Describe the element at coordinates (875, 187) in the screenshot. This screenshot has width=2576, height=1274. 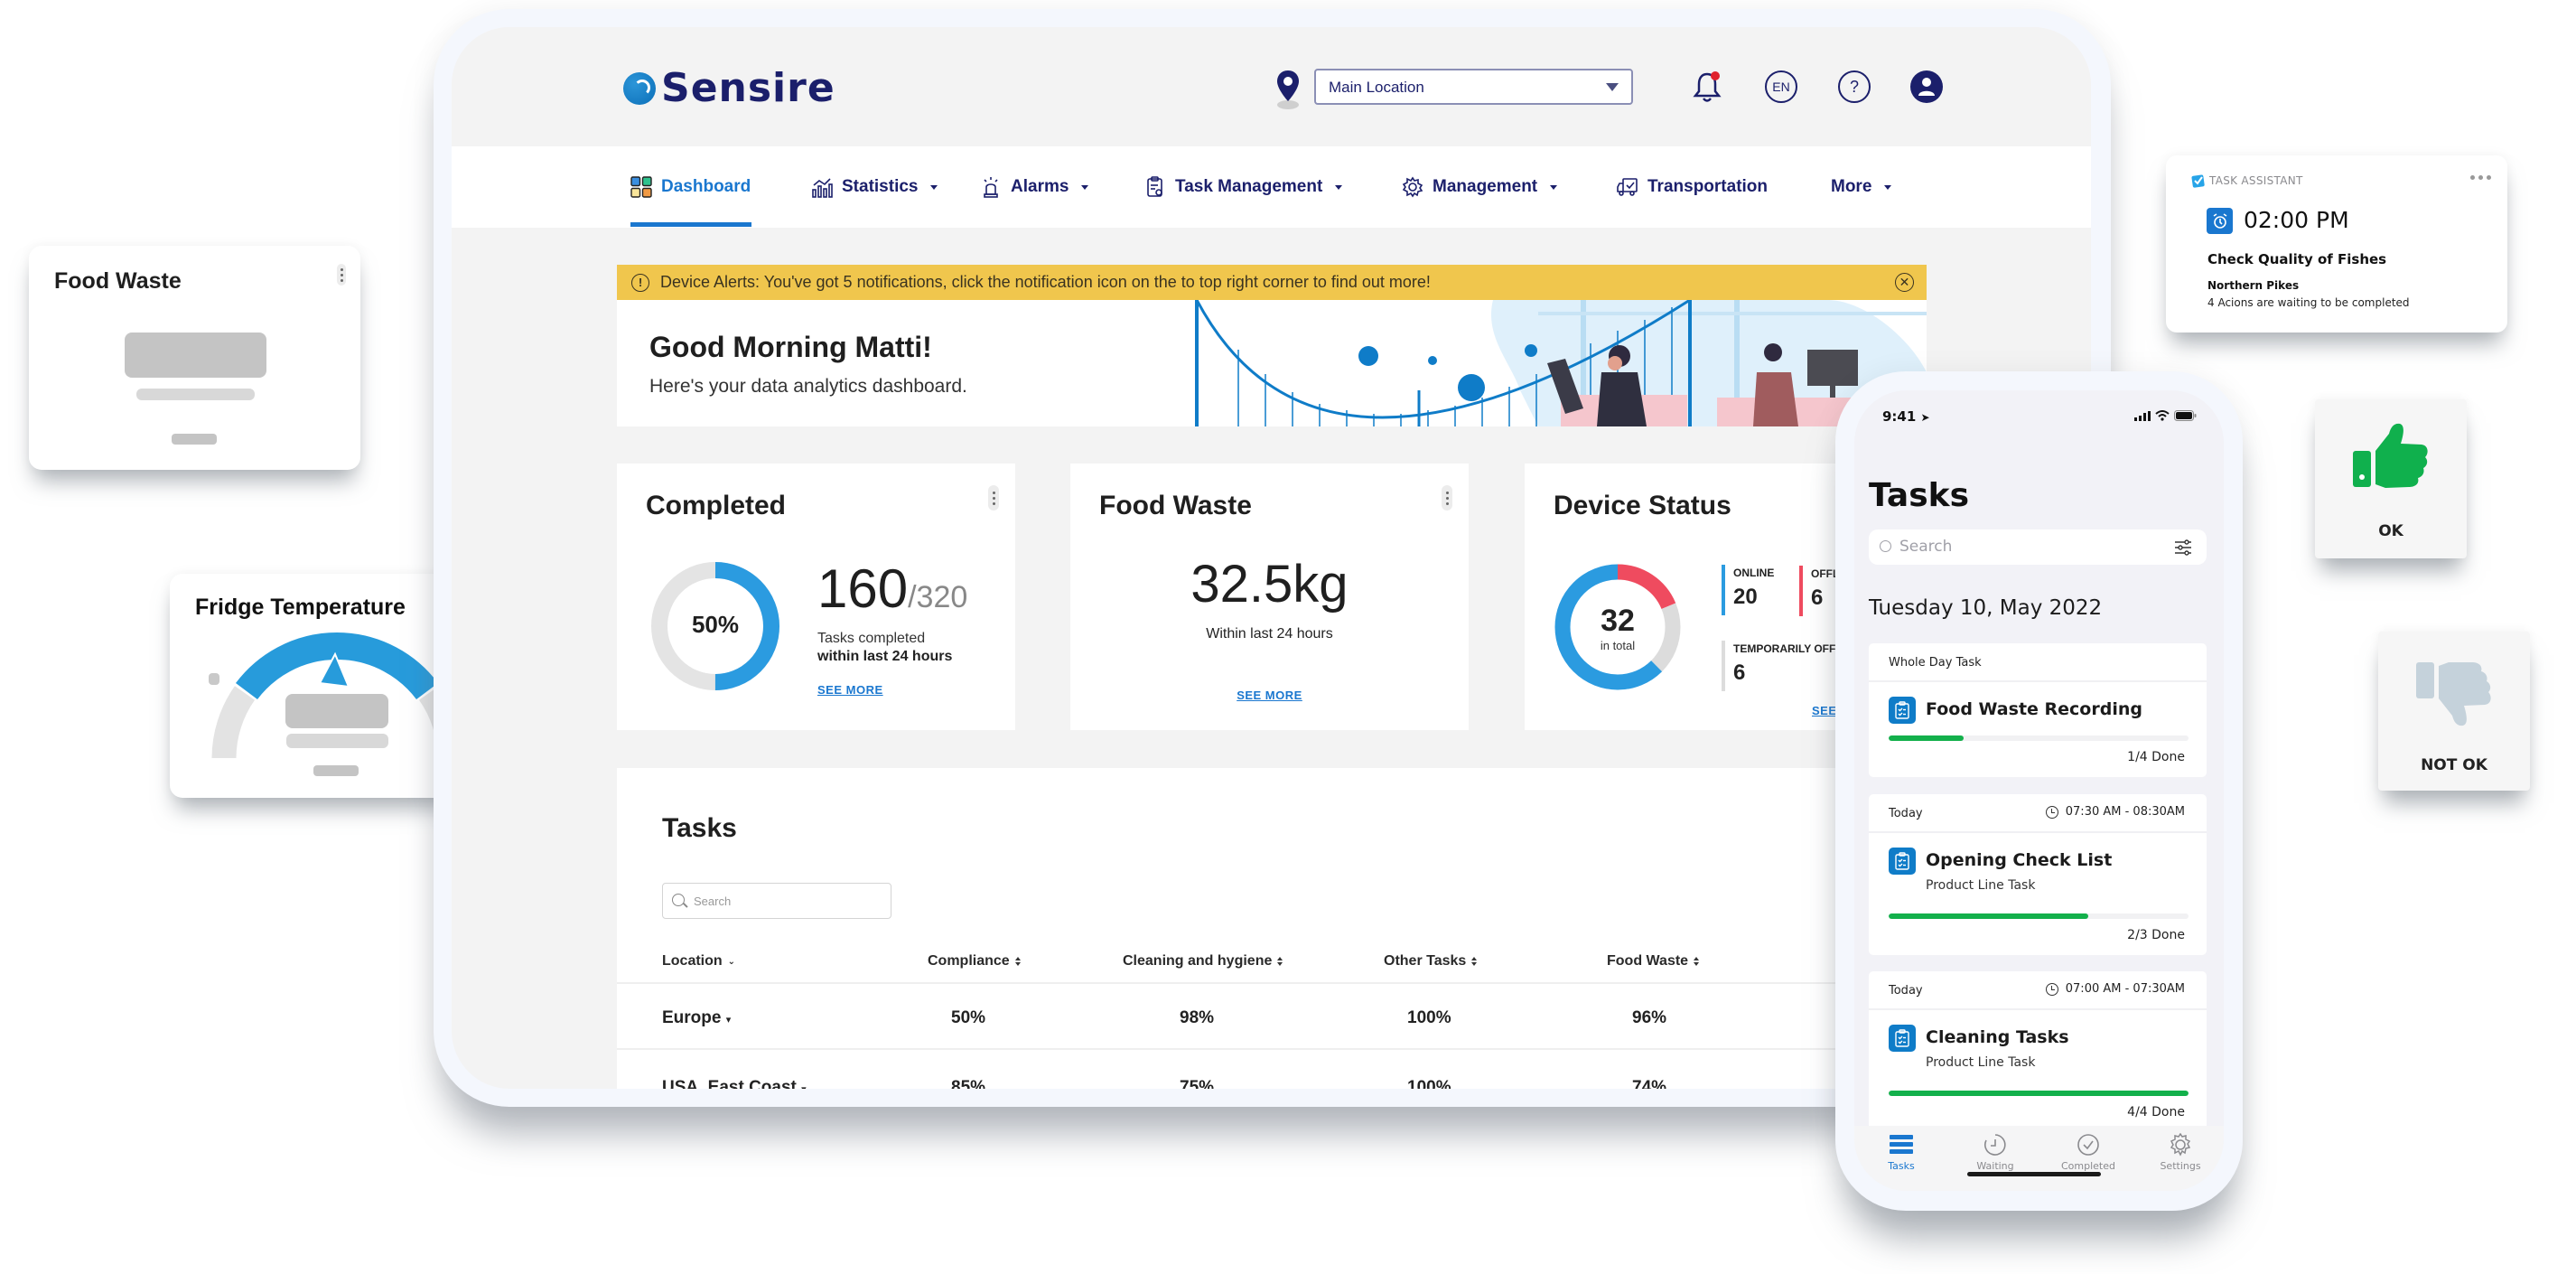
I see `nav-statistics: Statistics` at that location.